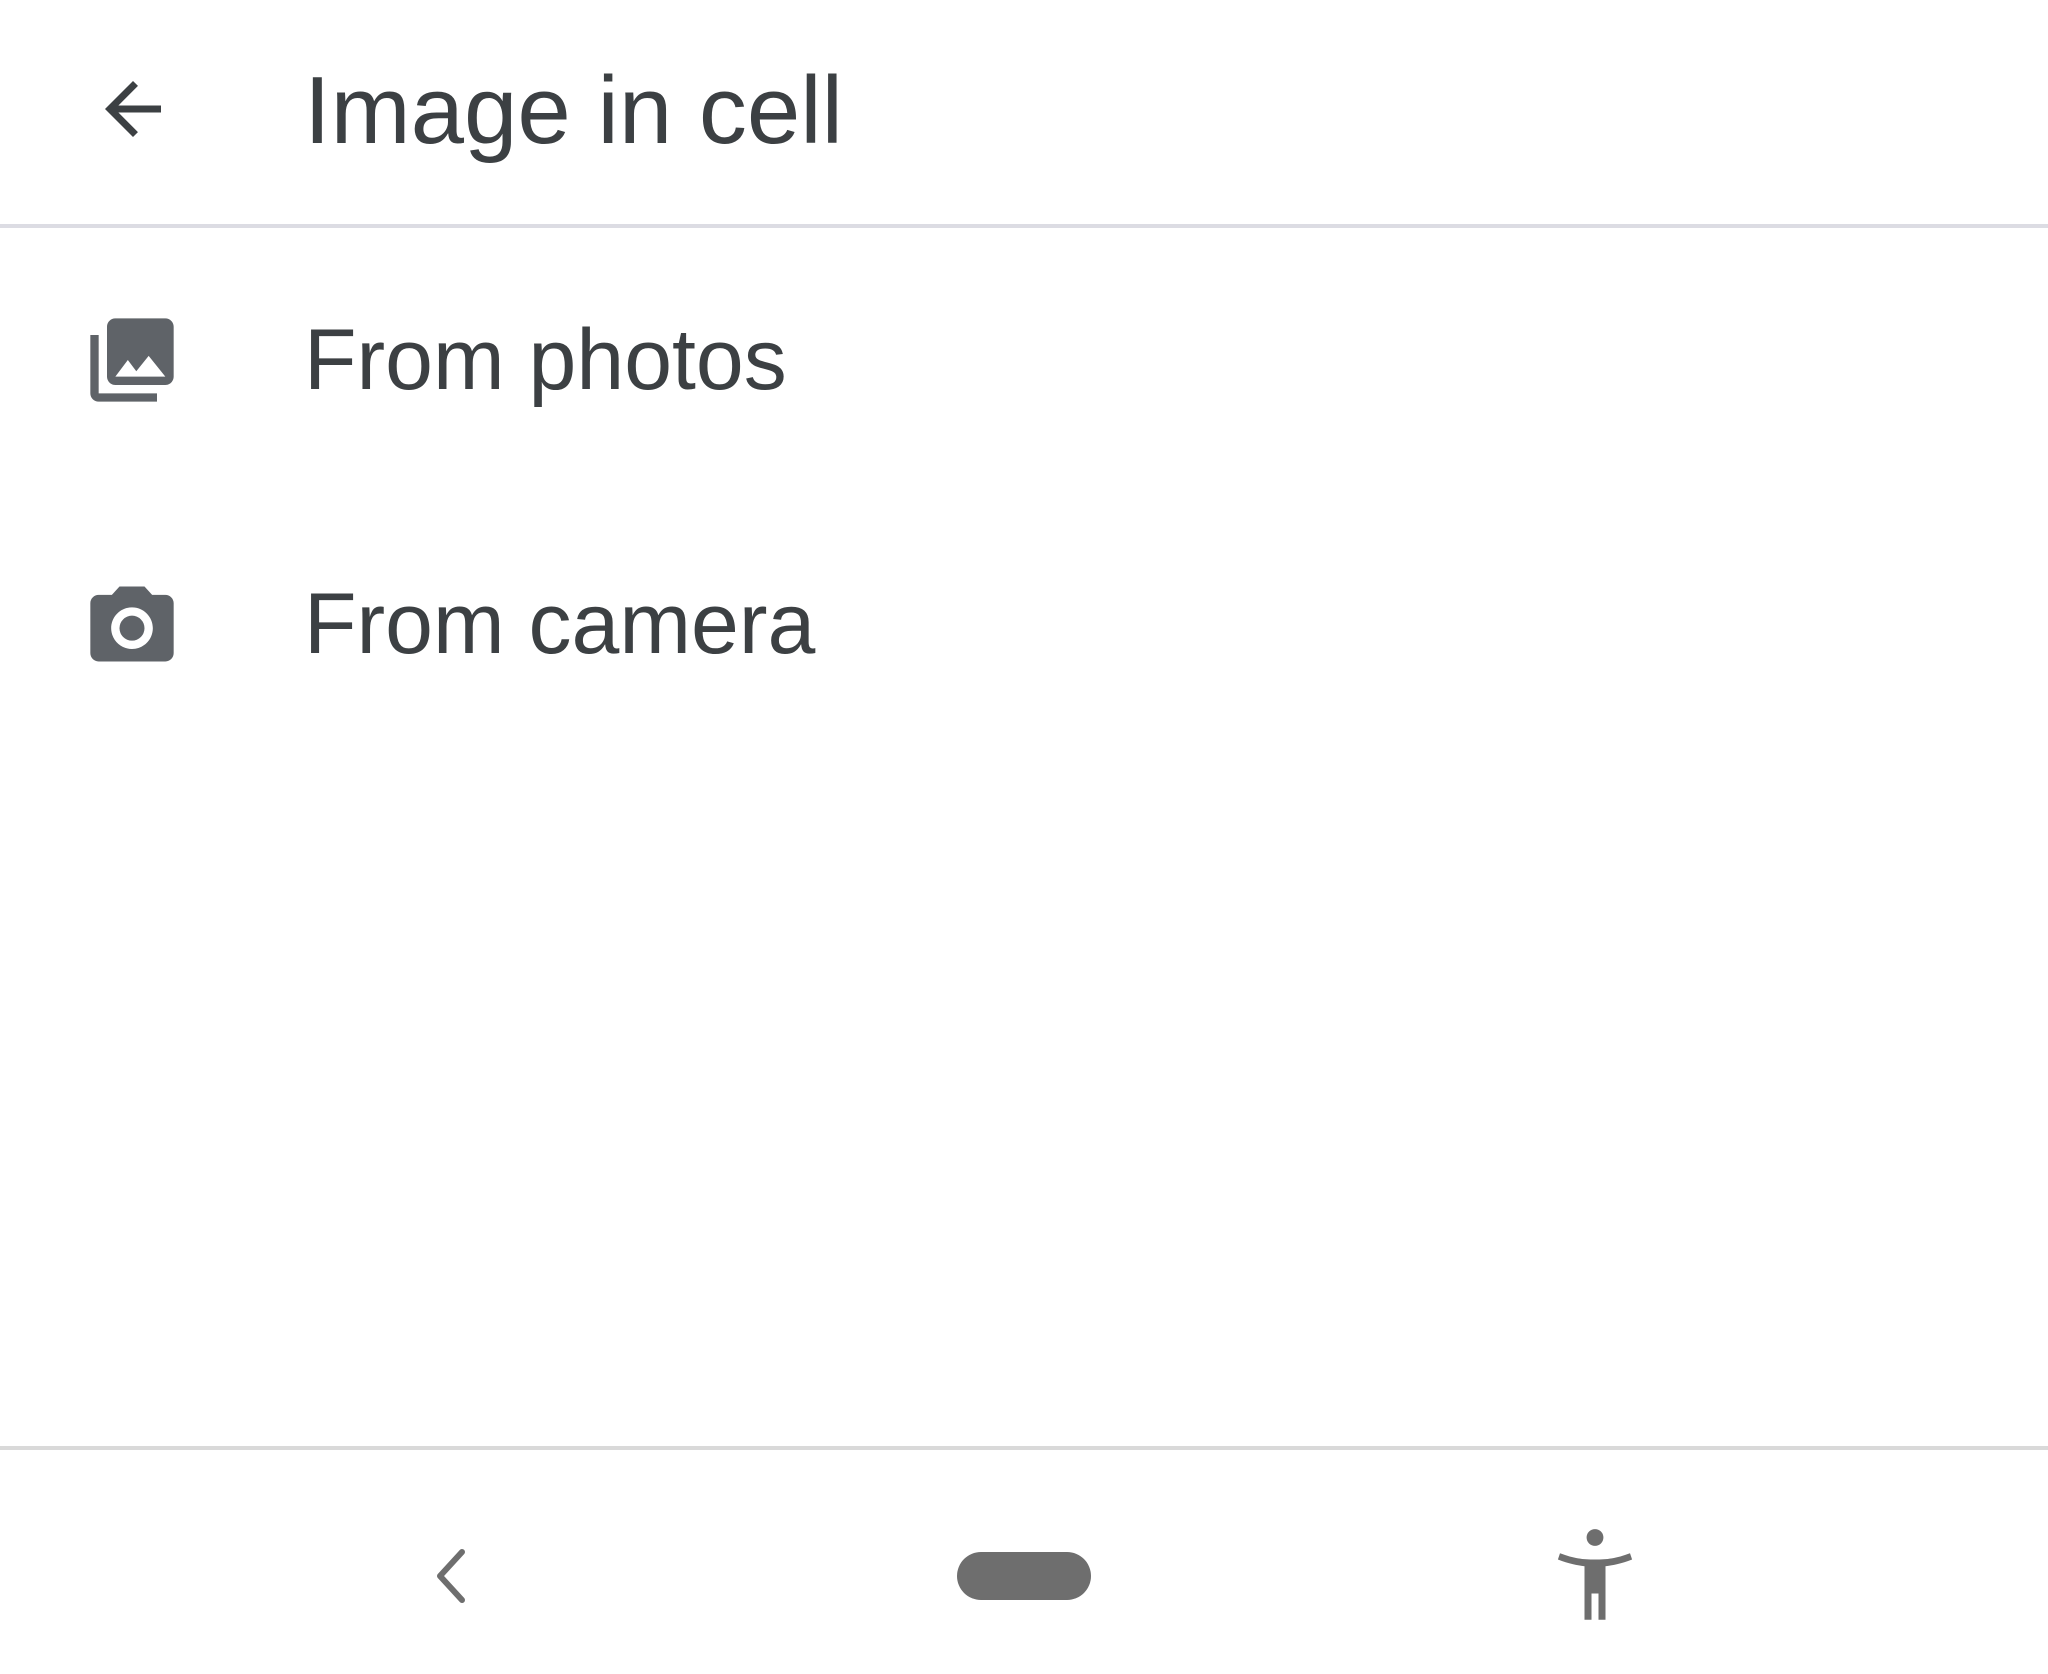 This screenshot has width=2048, height=1674. I want to click on option-label: From photos, so click(545, 360).